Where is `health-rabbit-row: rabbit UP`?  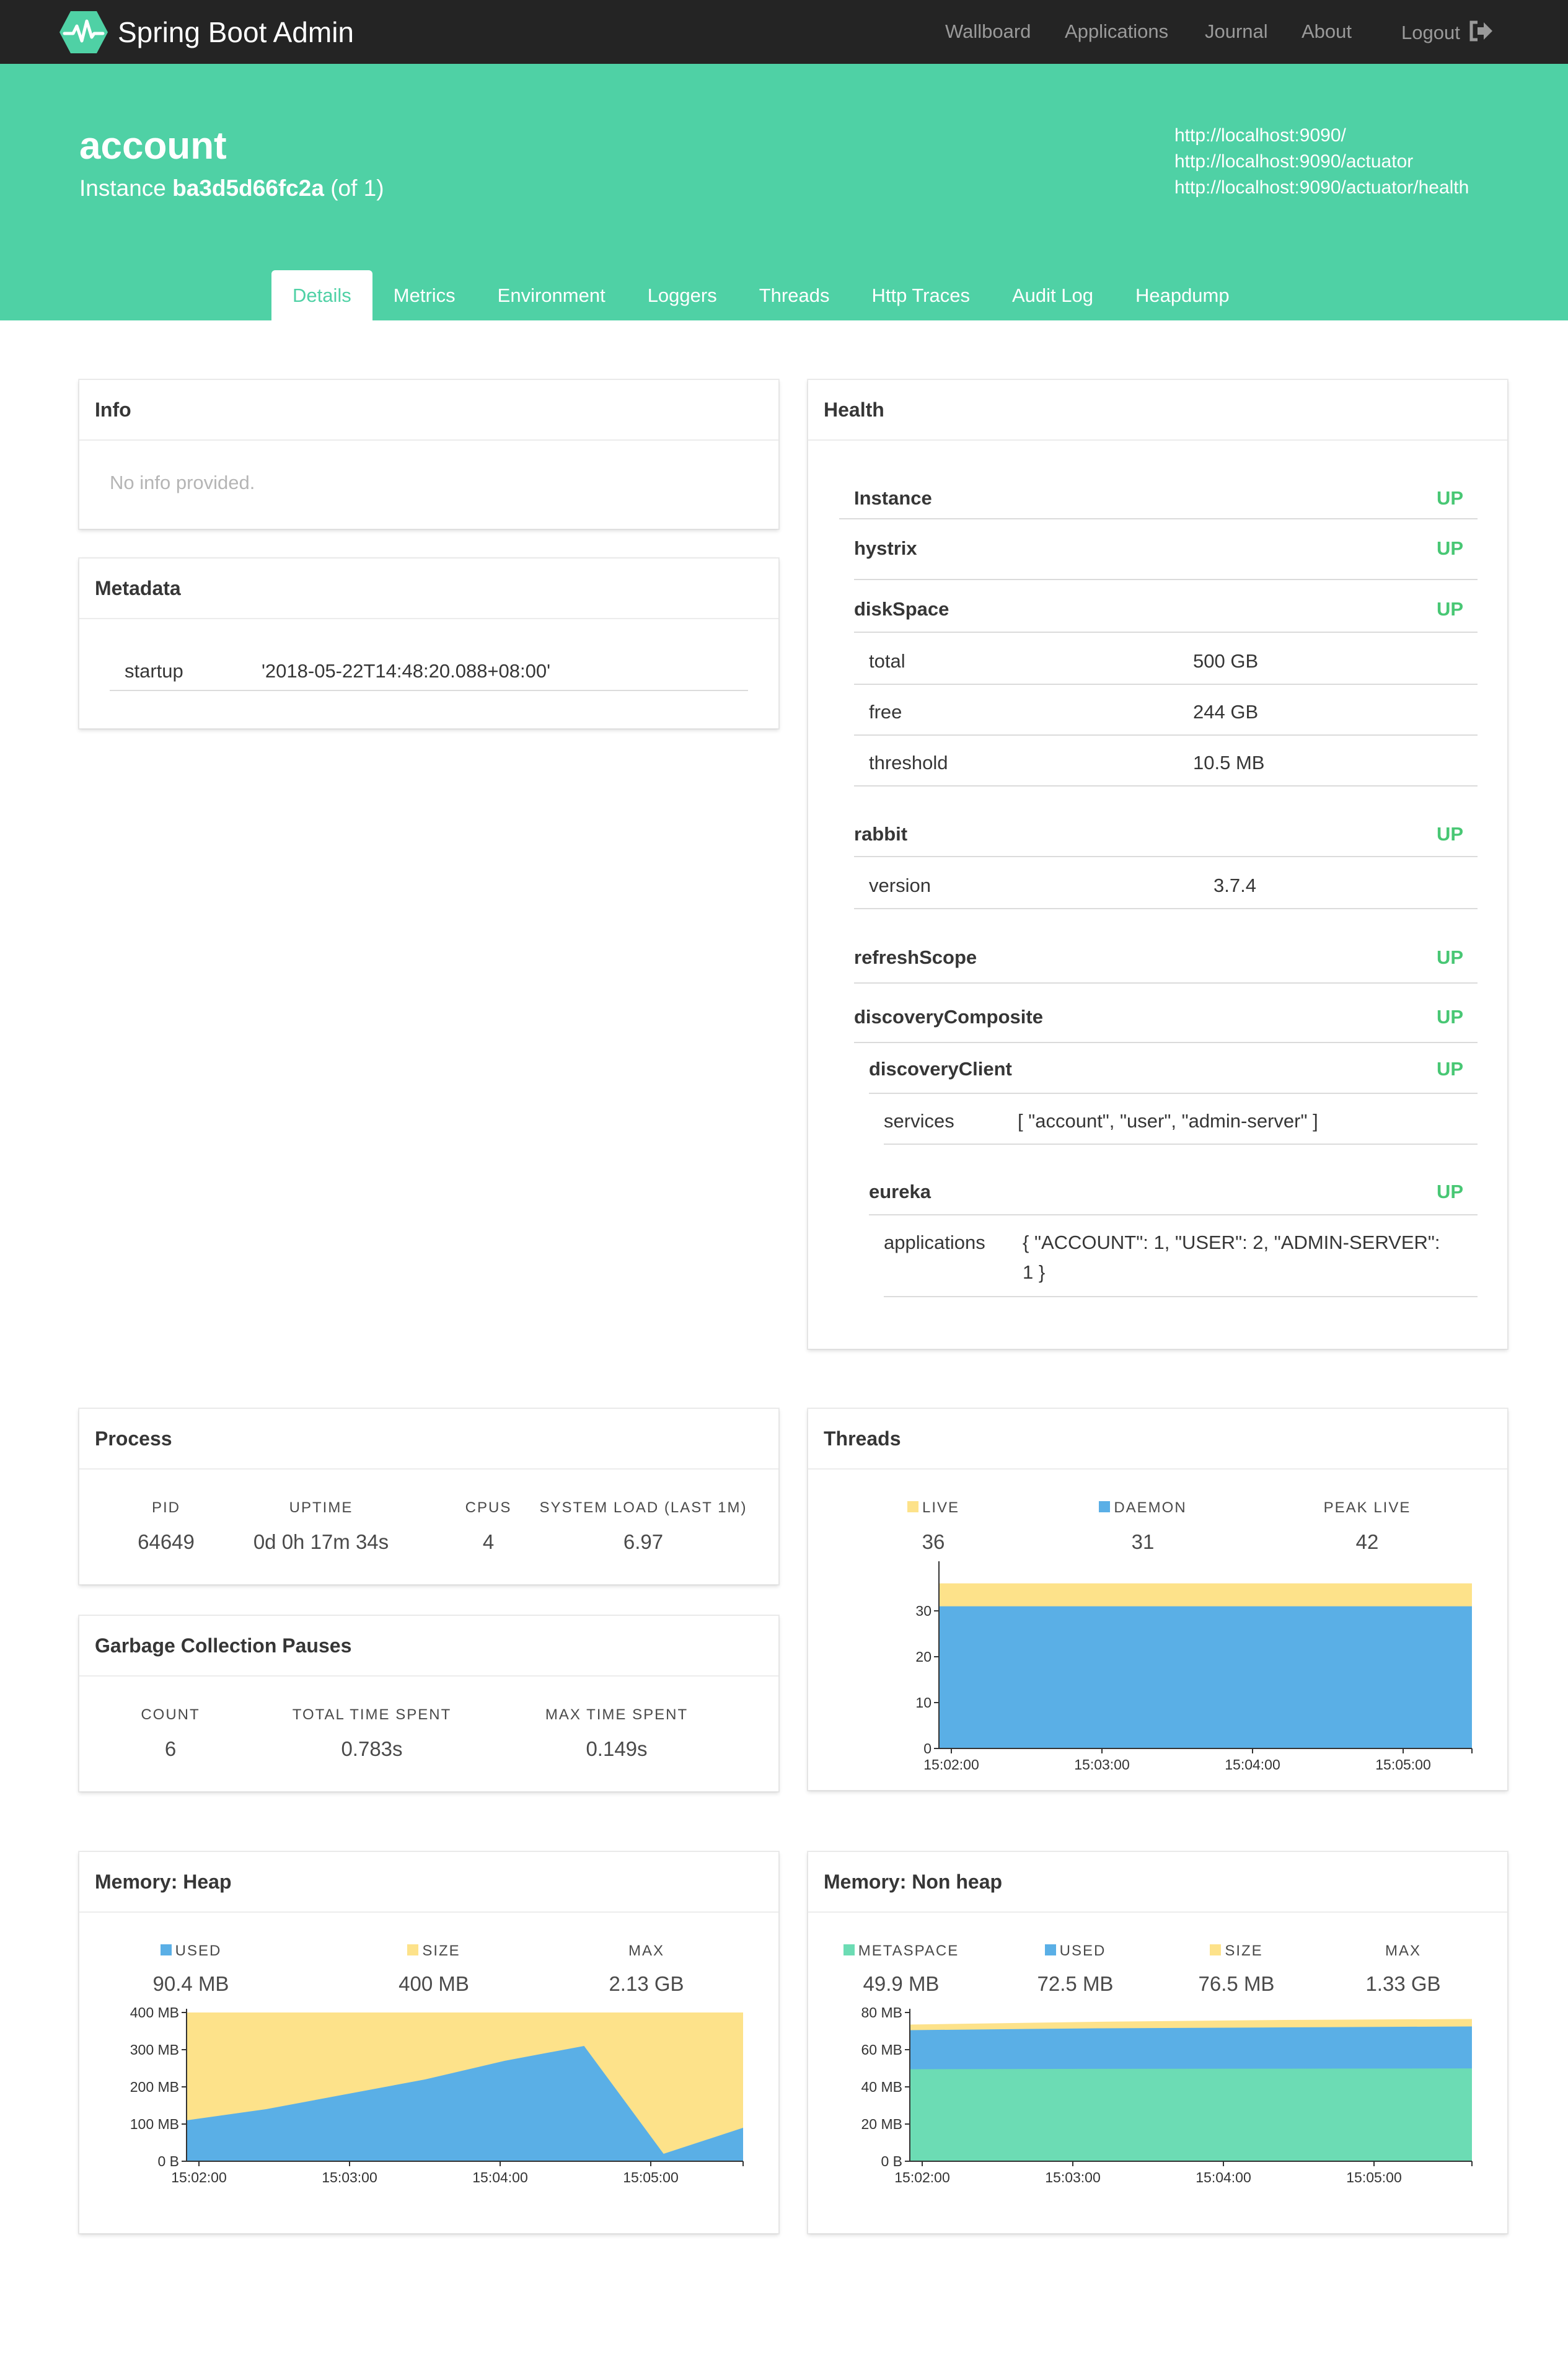
health-rabbit-row: rabbit UP is located at coordinates (1166, 832).